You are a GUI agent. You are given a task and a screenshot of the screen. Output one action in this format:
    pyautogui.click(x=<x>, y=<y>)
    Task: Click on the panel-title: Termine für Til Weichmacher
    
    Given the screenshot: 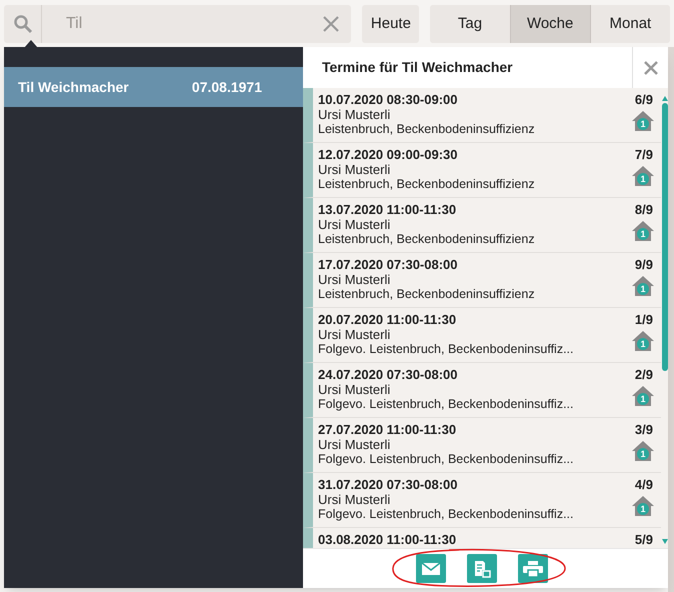 What is the action you would take?
    pyautogui.click(x=417, y=67)
    